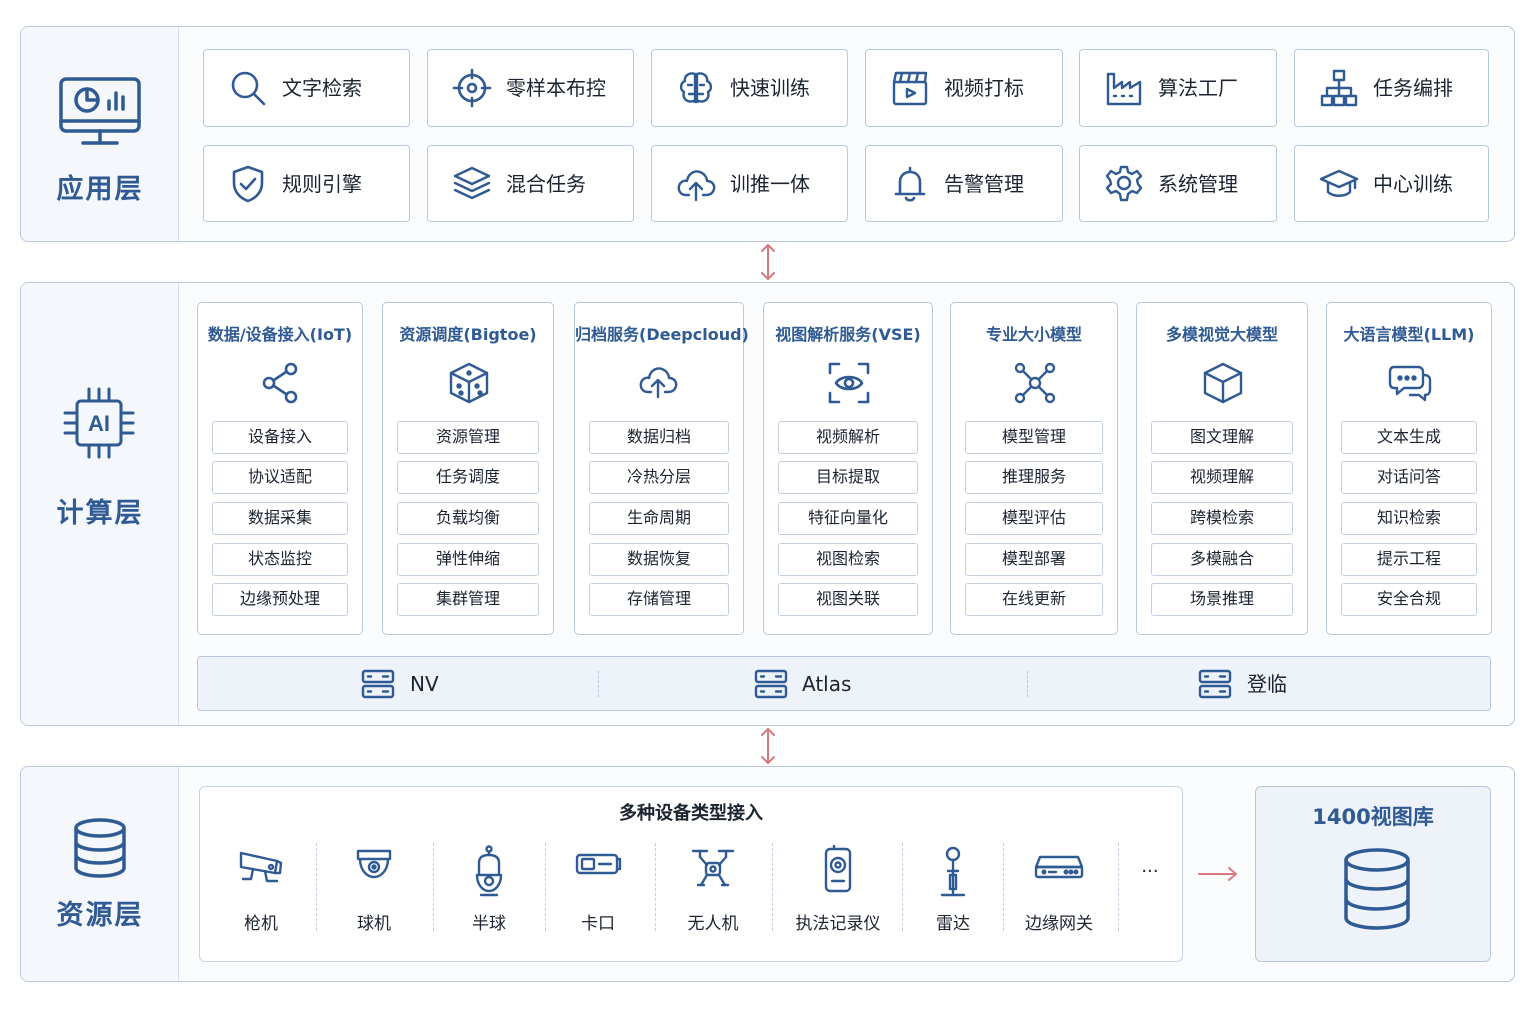  I want to click on ai-chip-label: AI, so click(99, 423).